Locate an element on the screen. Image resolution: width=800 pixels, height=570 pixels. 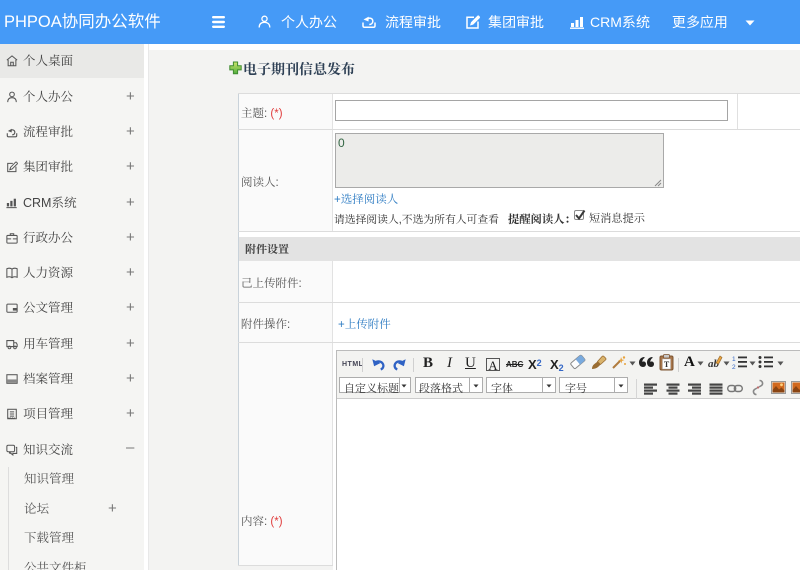
svg-text: 2 is located at coordinates (734, 367).